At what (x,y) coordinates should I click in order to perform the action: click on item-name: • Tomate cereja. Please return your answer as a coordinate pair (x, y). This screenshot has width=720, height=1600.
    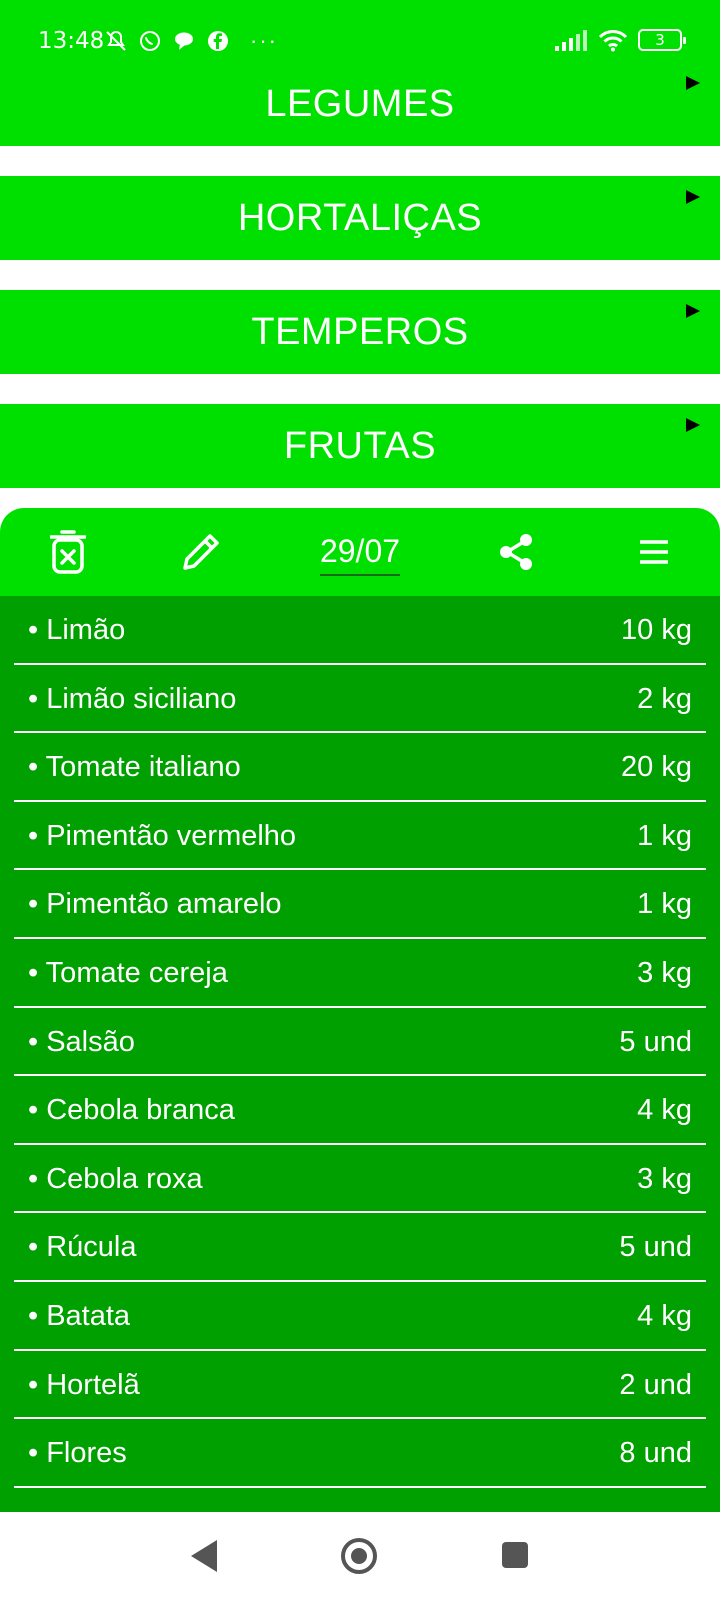
    Looking at the image, I should click on (128, 972).